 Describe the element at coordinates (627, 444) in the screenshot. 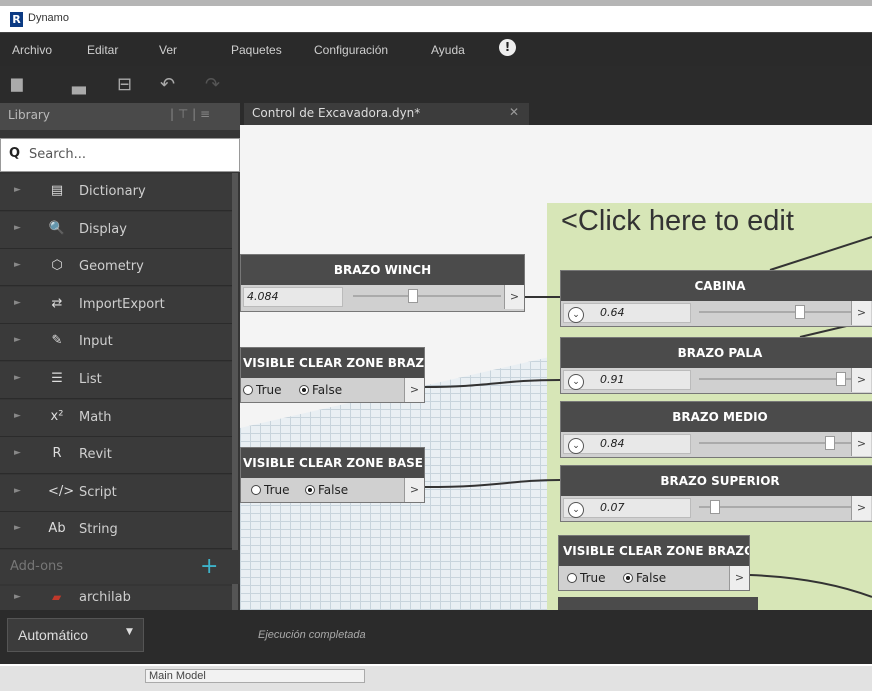

I see `number-input: ⌄ 0.84` at that location.